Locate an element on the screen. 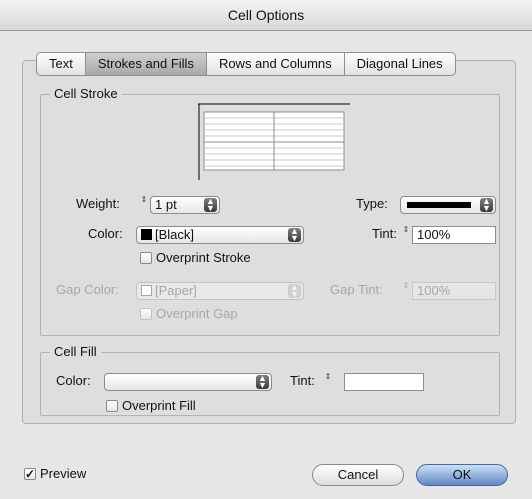 The image size is (532, 499). gap-color-content: [Paper] is located at coordinates (169, 291).